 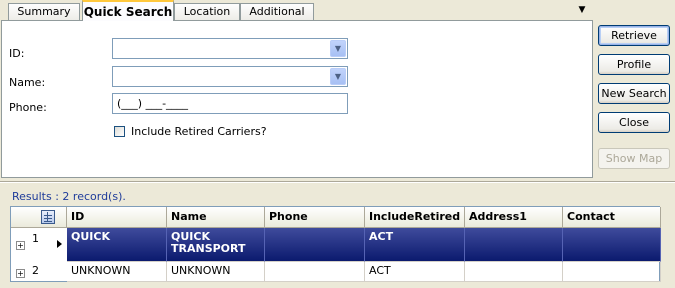 What do you see at coordinates (216, 245) in the screenshot?
I see `cell-name: QUICK TRANSPORT` at bounding box center [216, 245].